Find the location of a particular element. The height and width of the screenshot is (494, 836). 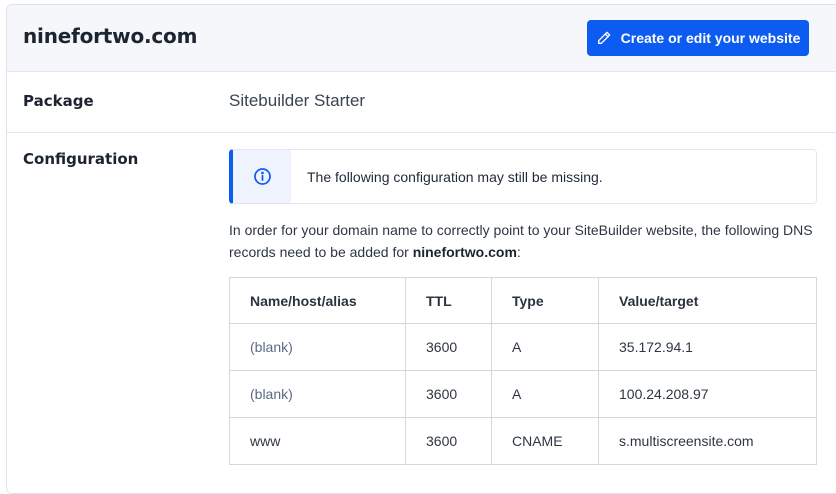

package-label: Package is located at coordinates (58, 101).